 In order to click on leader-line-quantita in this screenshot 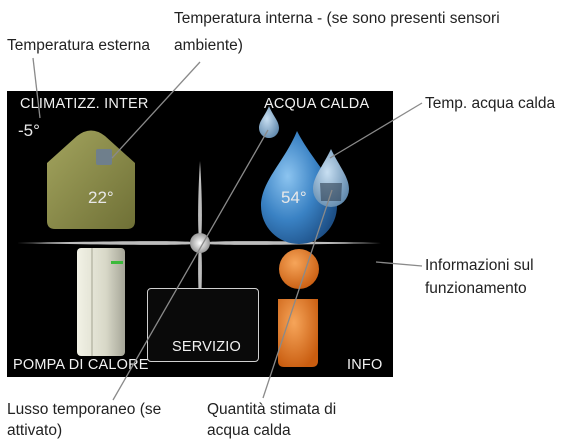, I will do `click(297, 294)`.